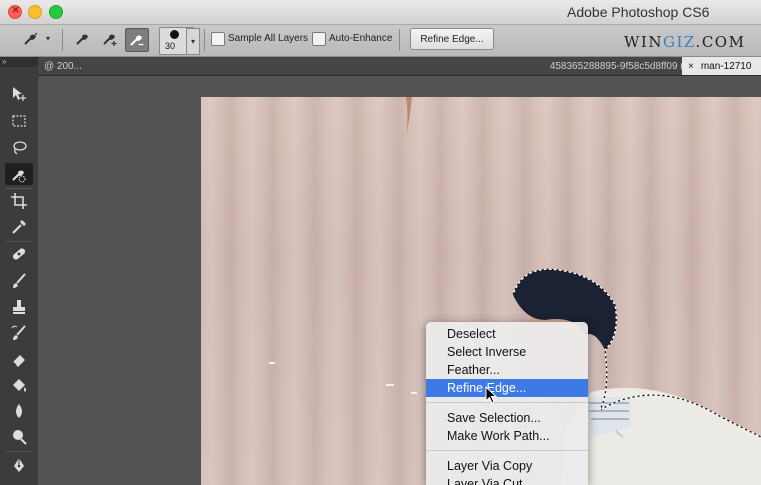 Image resolution: width=761 pixels, height=485 pixels. What do you see at coordinates (19, 94) in the screenshot?
I see `move-tool-icon` at bounding box center [19, 94].